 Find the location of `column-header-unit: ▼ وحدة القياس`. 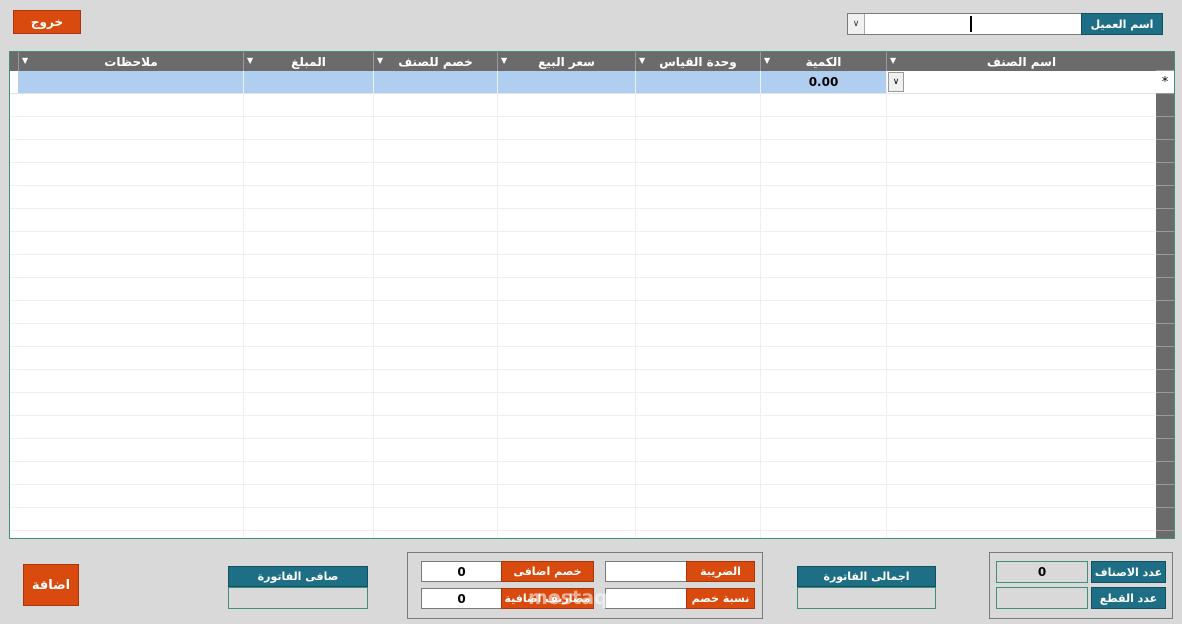

column-header-unit: ▼ وحدة القياس is located at coordinates (697, 61).